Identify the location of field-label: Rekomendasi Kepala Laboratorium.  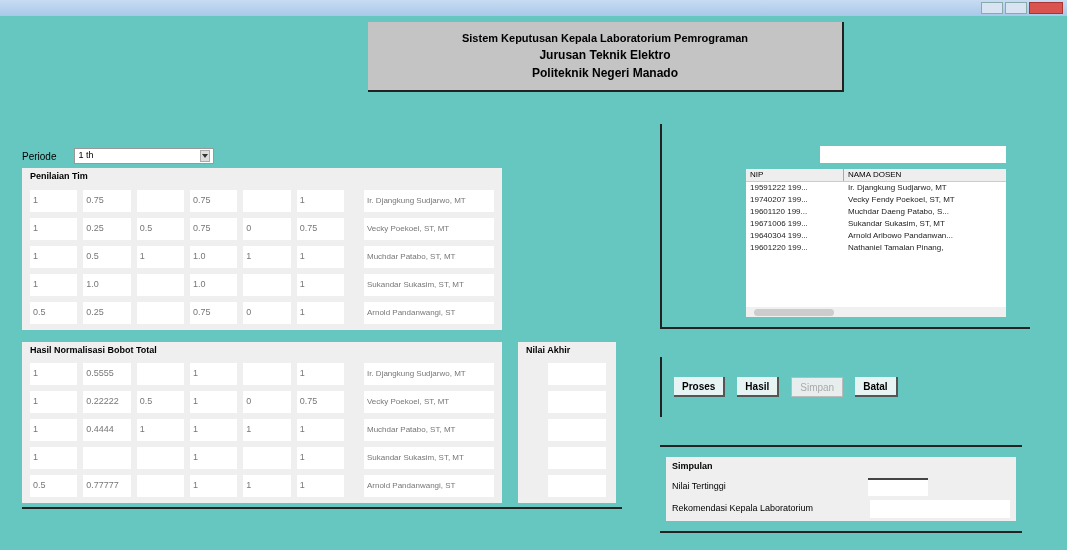
(743, 508).